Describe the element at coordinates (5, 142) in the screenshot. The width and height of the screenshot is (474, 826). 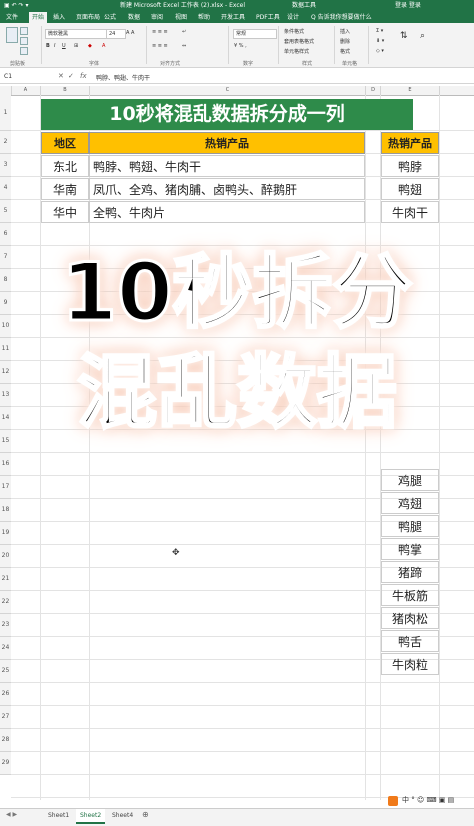
I see `row-header: 2` at that location.